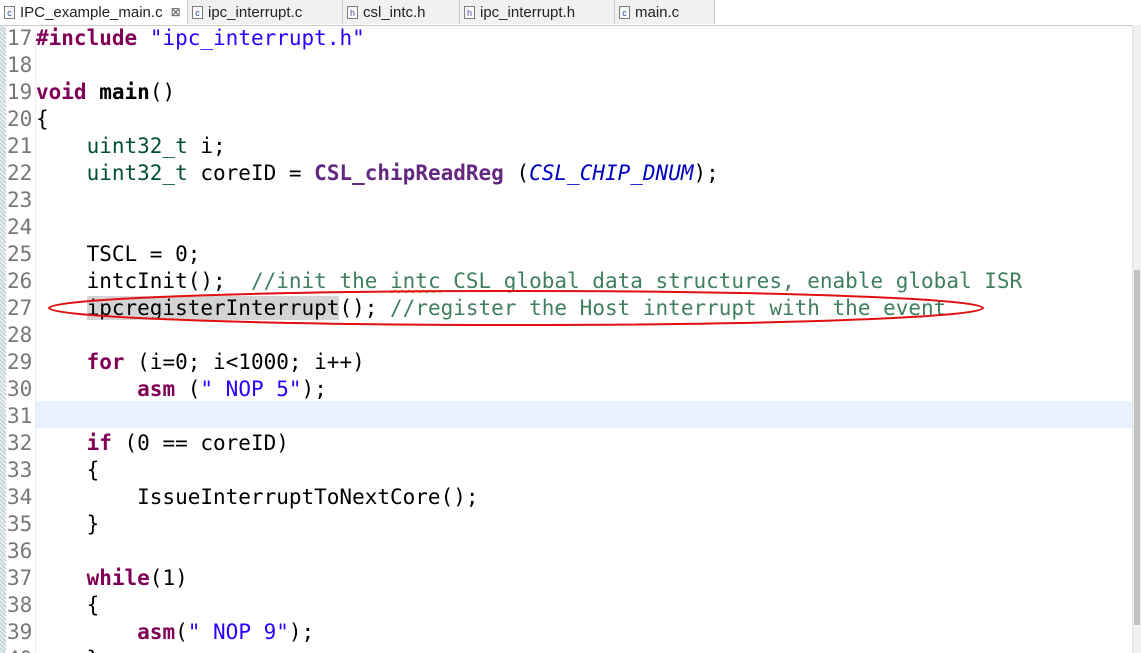  Describe the element at coordinates (118, 578) in the screenshot. I see `code-token: while` at that location.